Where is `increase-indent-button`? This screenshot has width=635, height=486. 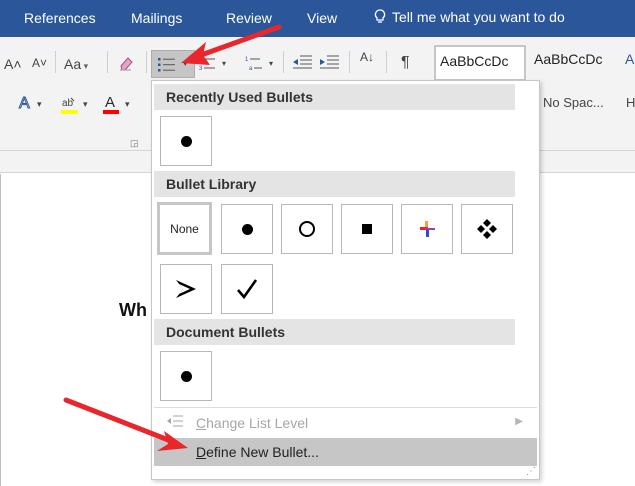
increase-indent-button is located at coordinates (329, 63).